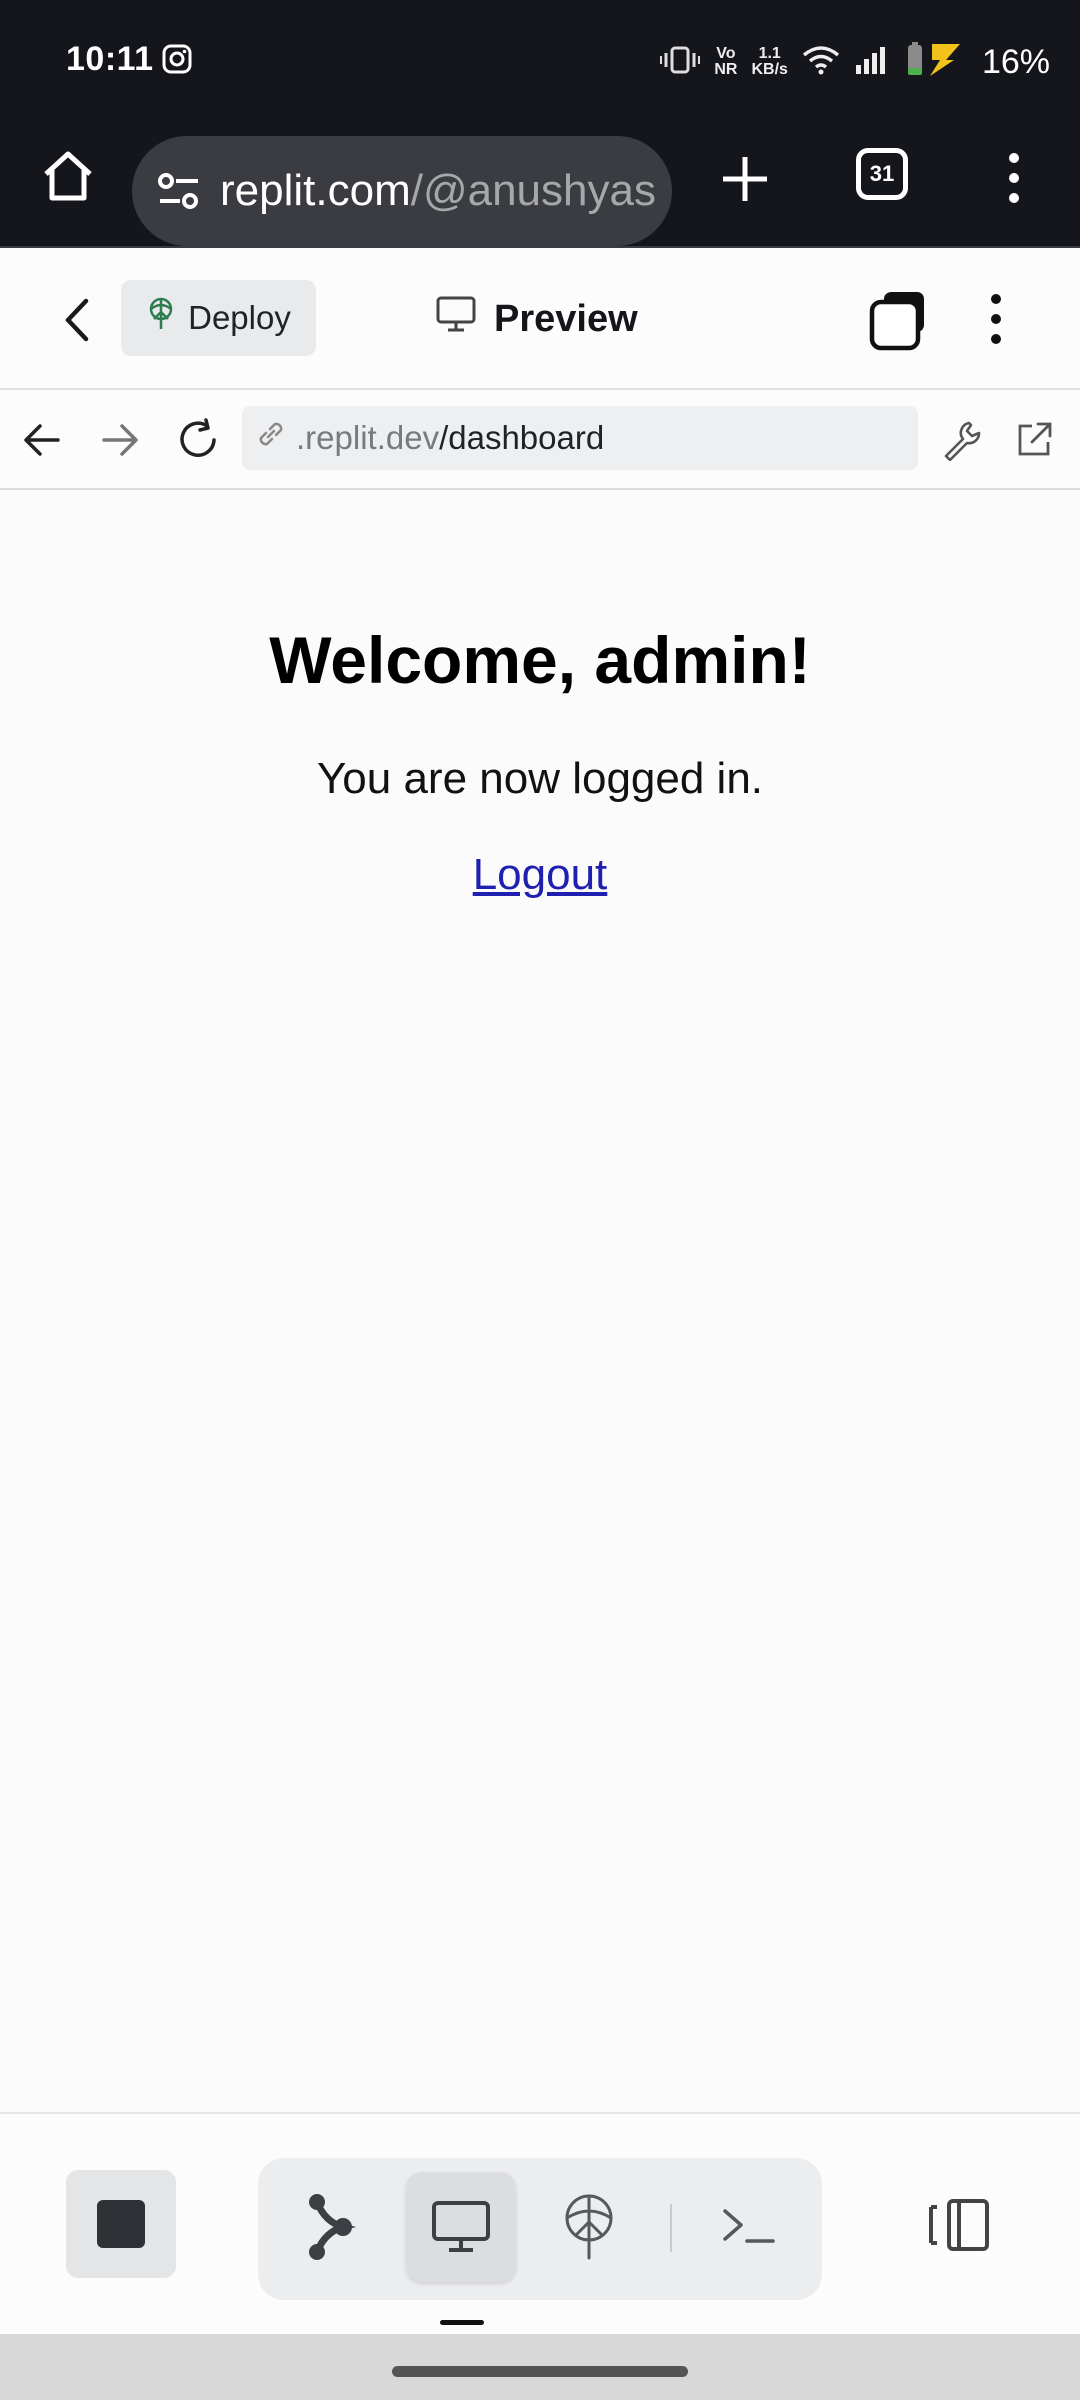  What do you see at coordinates (198, 440) in the screenshot?
I see `refresh-icon` at bounding box center [198, 440].